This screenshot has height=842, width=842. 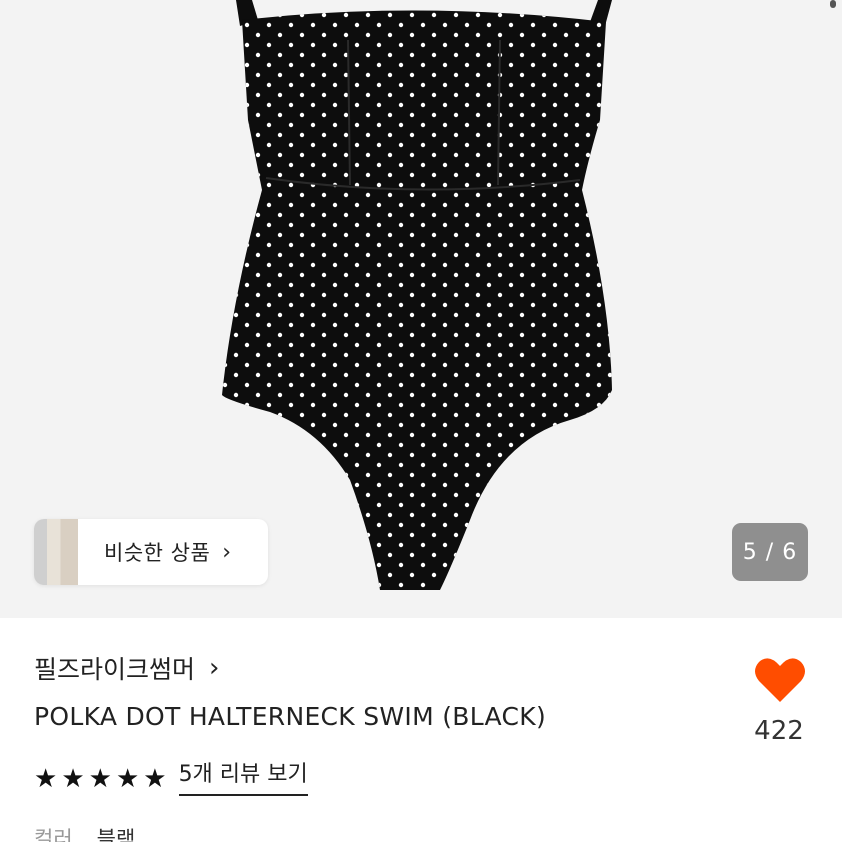 I want to click on color-option-row: 컬러 블랙, so click(x=84, y=832).